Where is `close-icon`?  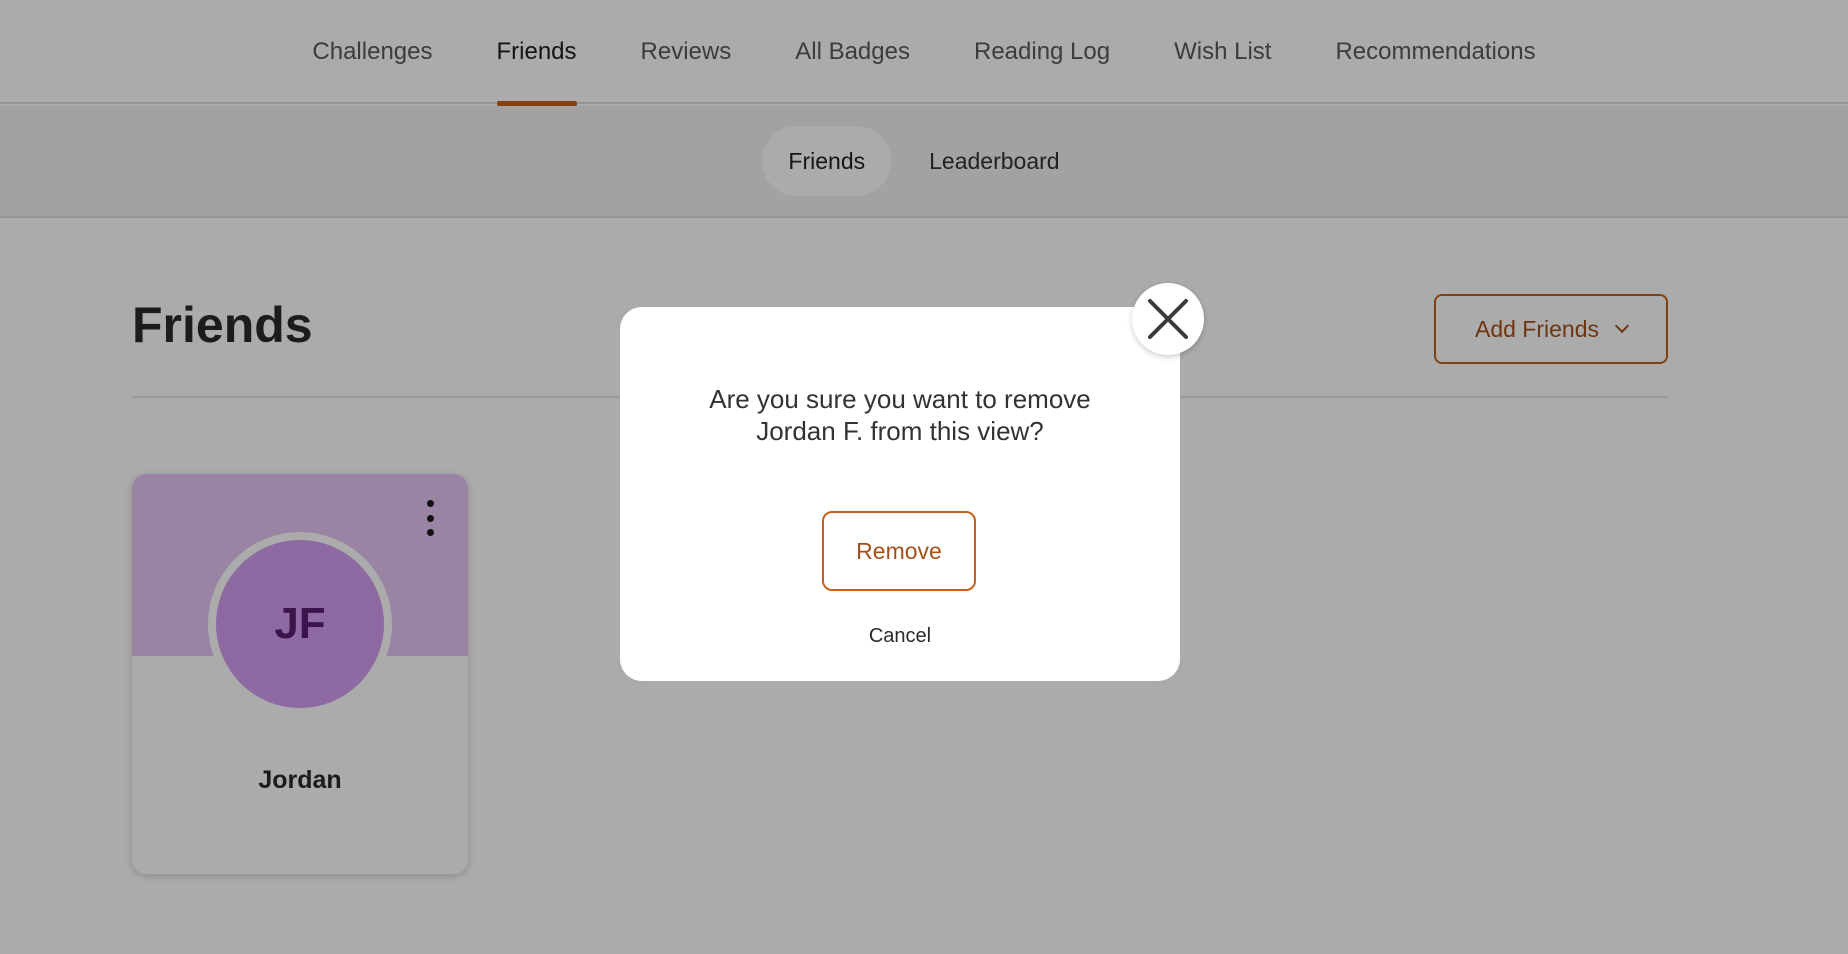 close-icon is located at coordinates (1168, 319).